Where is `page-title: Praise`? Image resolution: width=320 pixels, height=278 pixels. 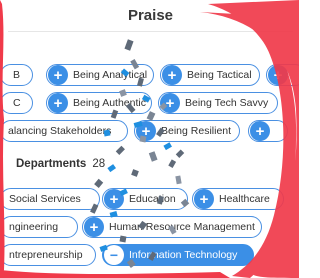 page-title: Praise is located at coordinates (150, 15).